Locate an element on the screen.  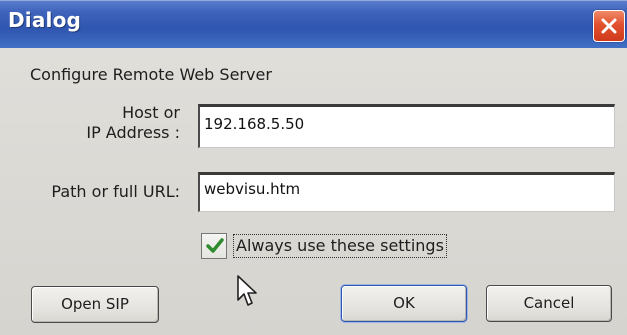
host-label-line2: IP Address : is located at coordinates (133, 132).